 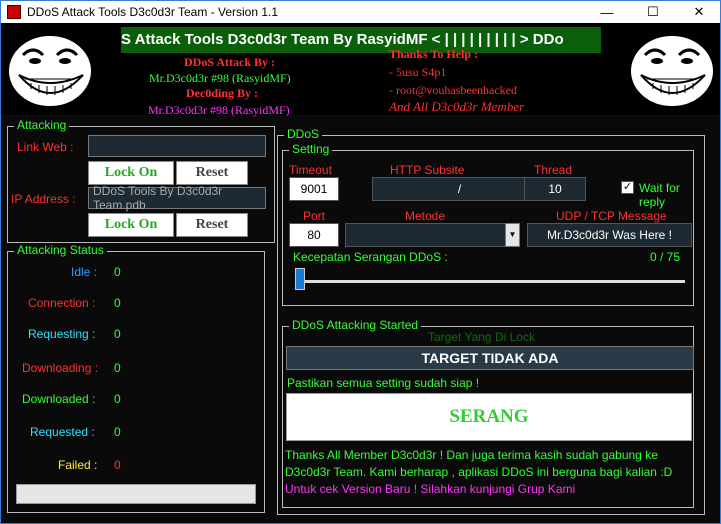 I want to click on minimize-button: —, so click(x=607, y=12).